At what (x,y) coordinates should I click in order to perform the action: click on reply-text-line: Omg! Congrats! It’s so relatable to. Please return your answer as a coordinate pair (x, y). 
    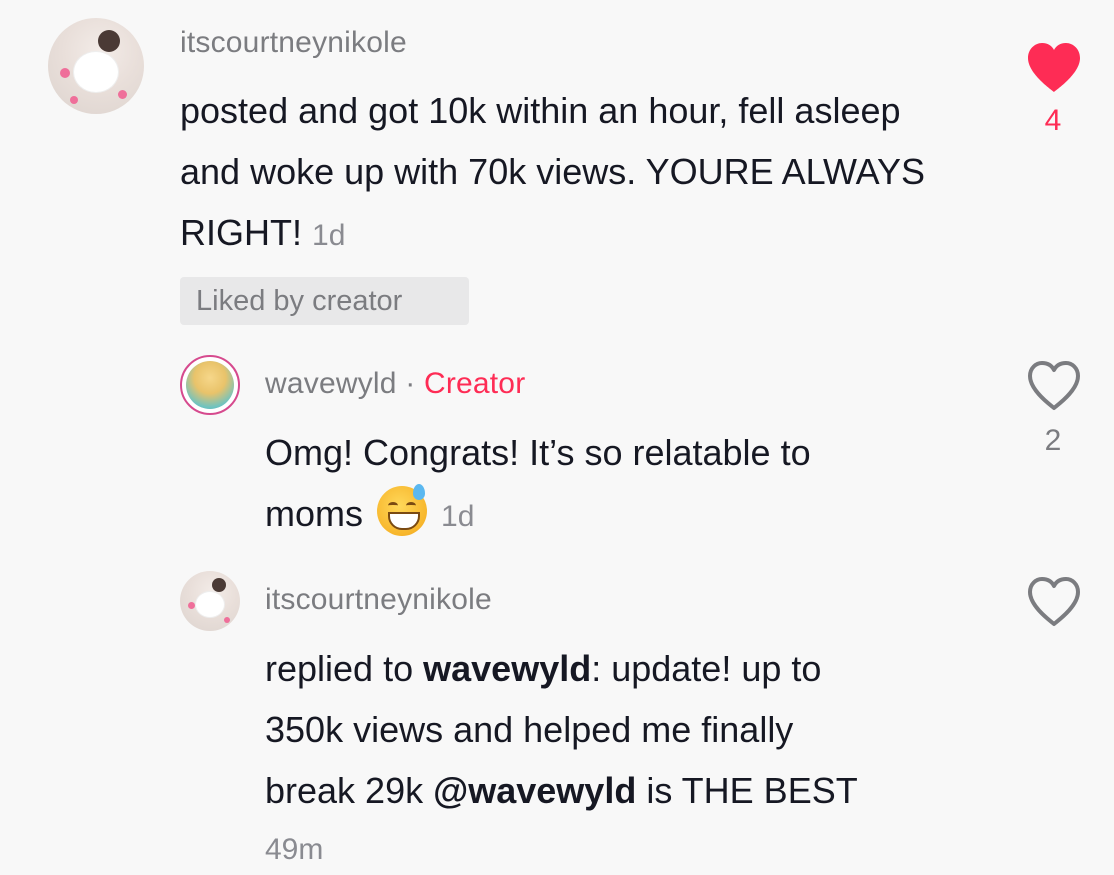
    Looking at the image, I should click on (538, 452).